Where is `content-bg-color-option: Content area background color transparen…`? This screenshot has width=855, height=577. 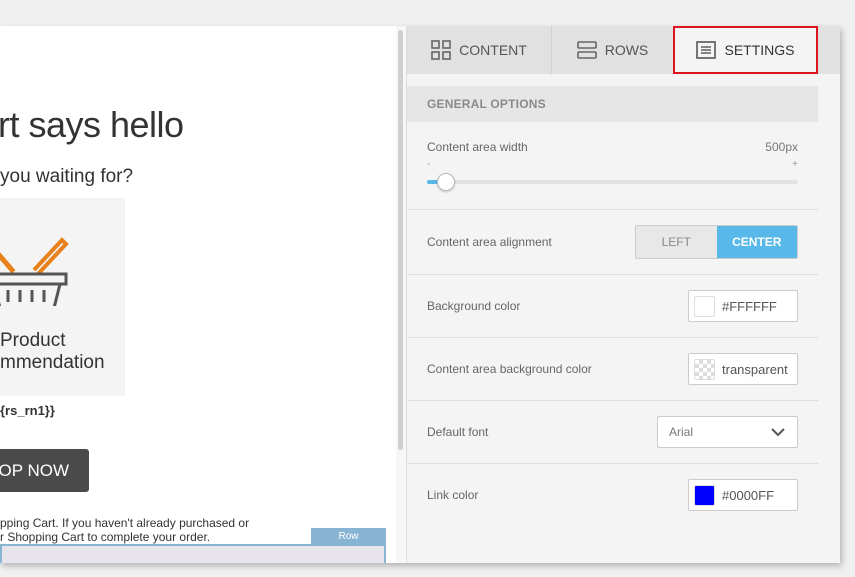
content-bg-color-option: Content area background color transparen… is located at coordinates (612, 369).